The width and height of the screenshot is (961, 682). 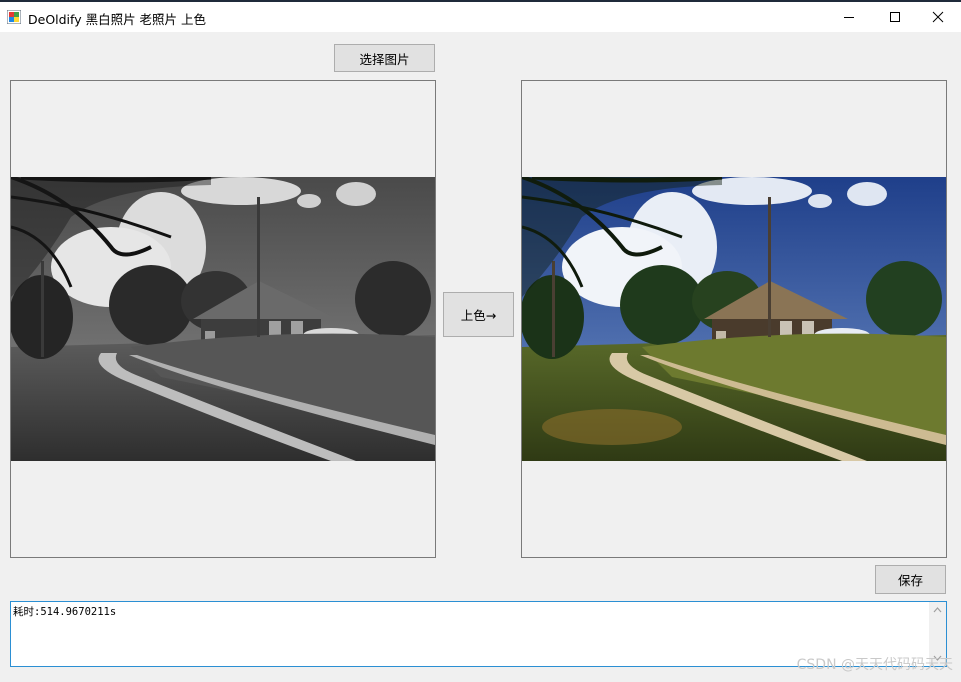 I want to click on close-icon, so click(x=938, y=17).